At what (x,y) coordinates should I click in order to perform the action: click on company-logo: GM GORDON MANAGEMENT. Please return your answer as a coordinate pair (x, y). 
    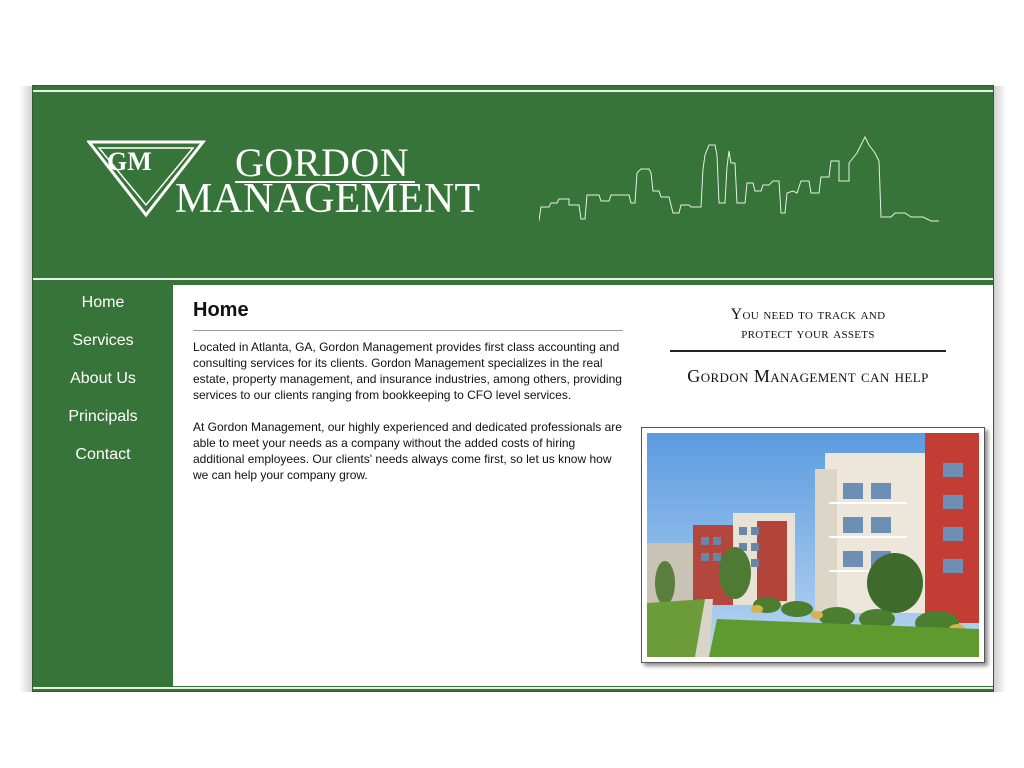
    Looking at the image, I should click on (283, 182).